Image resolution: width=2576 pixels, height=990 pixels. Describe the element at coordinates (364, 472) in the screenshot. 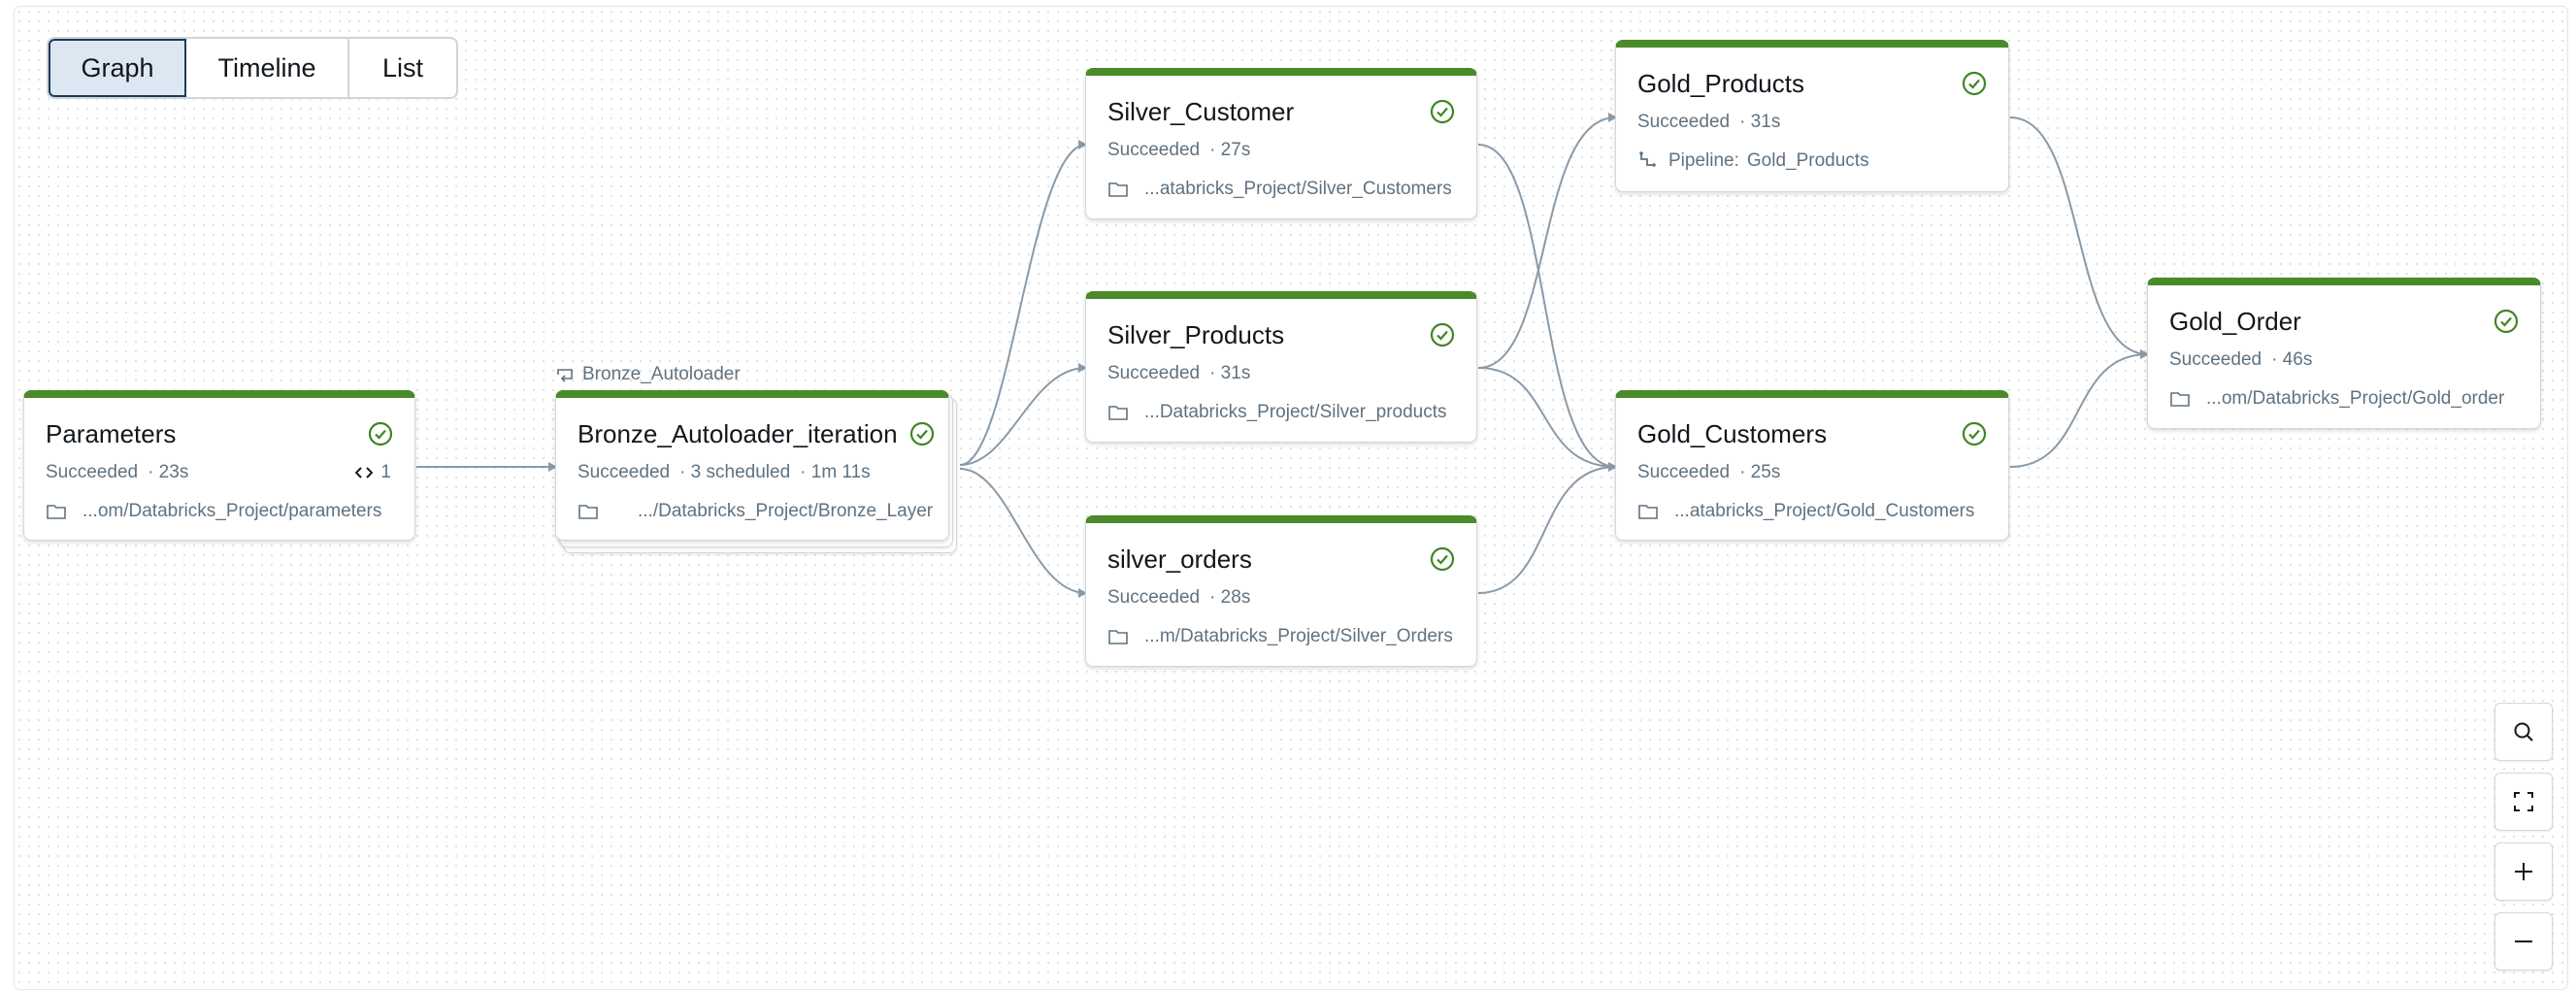

I see `code-icon` at that location.